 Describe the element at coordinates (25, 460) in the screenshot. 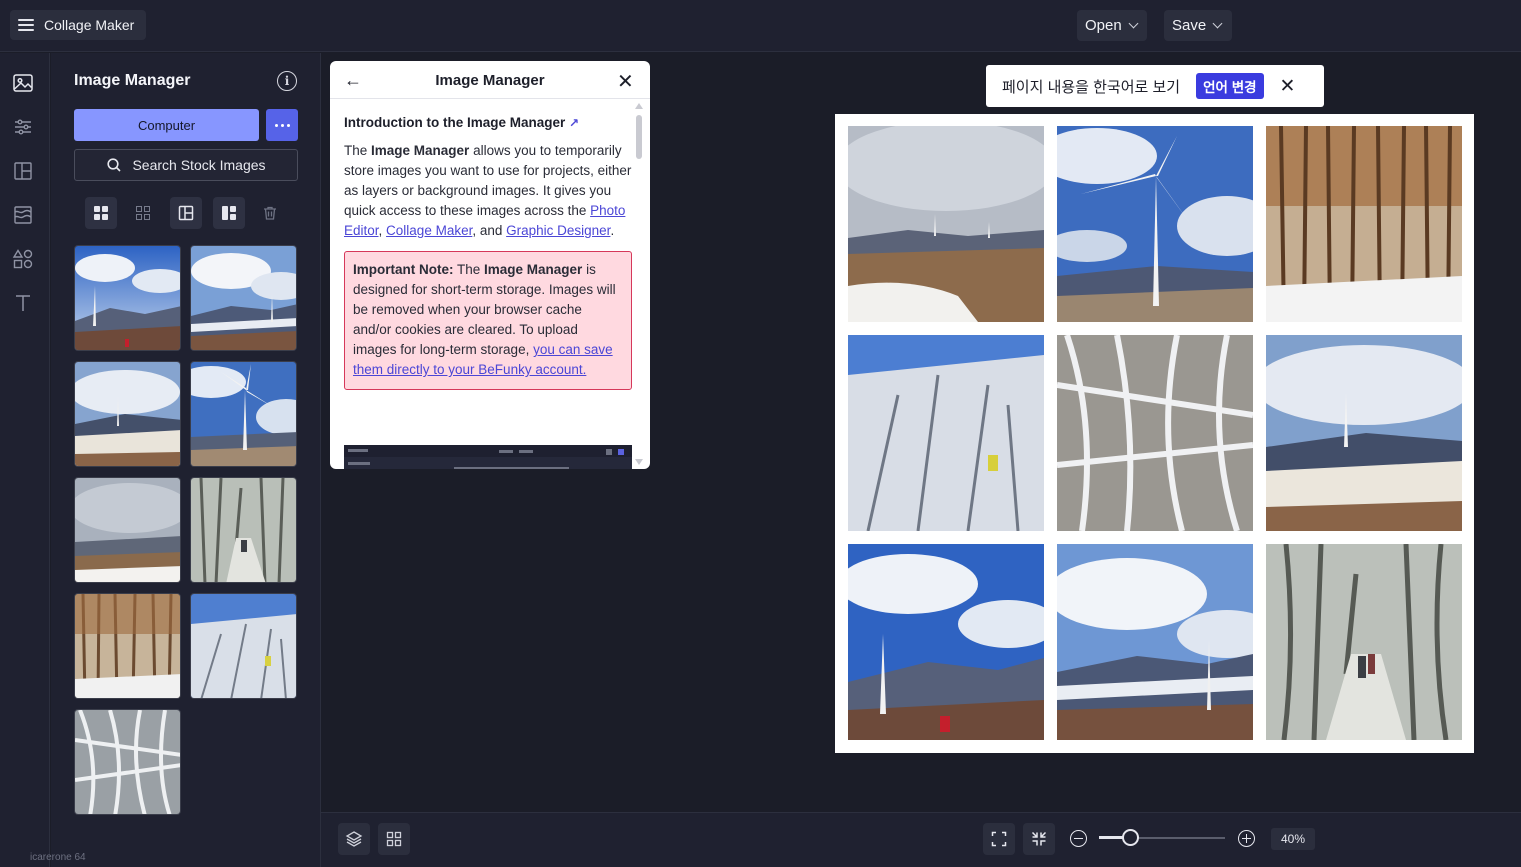

I see `tool-rail` at that location.